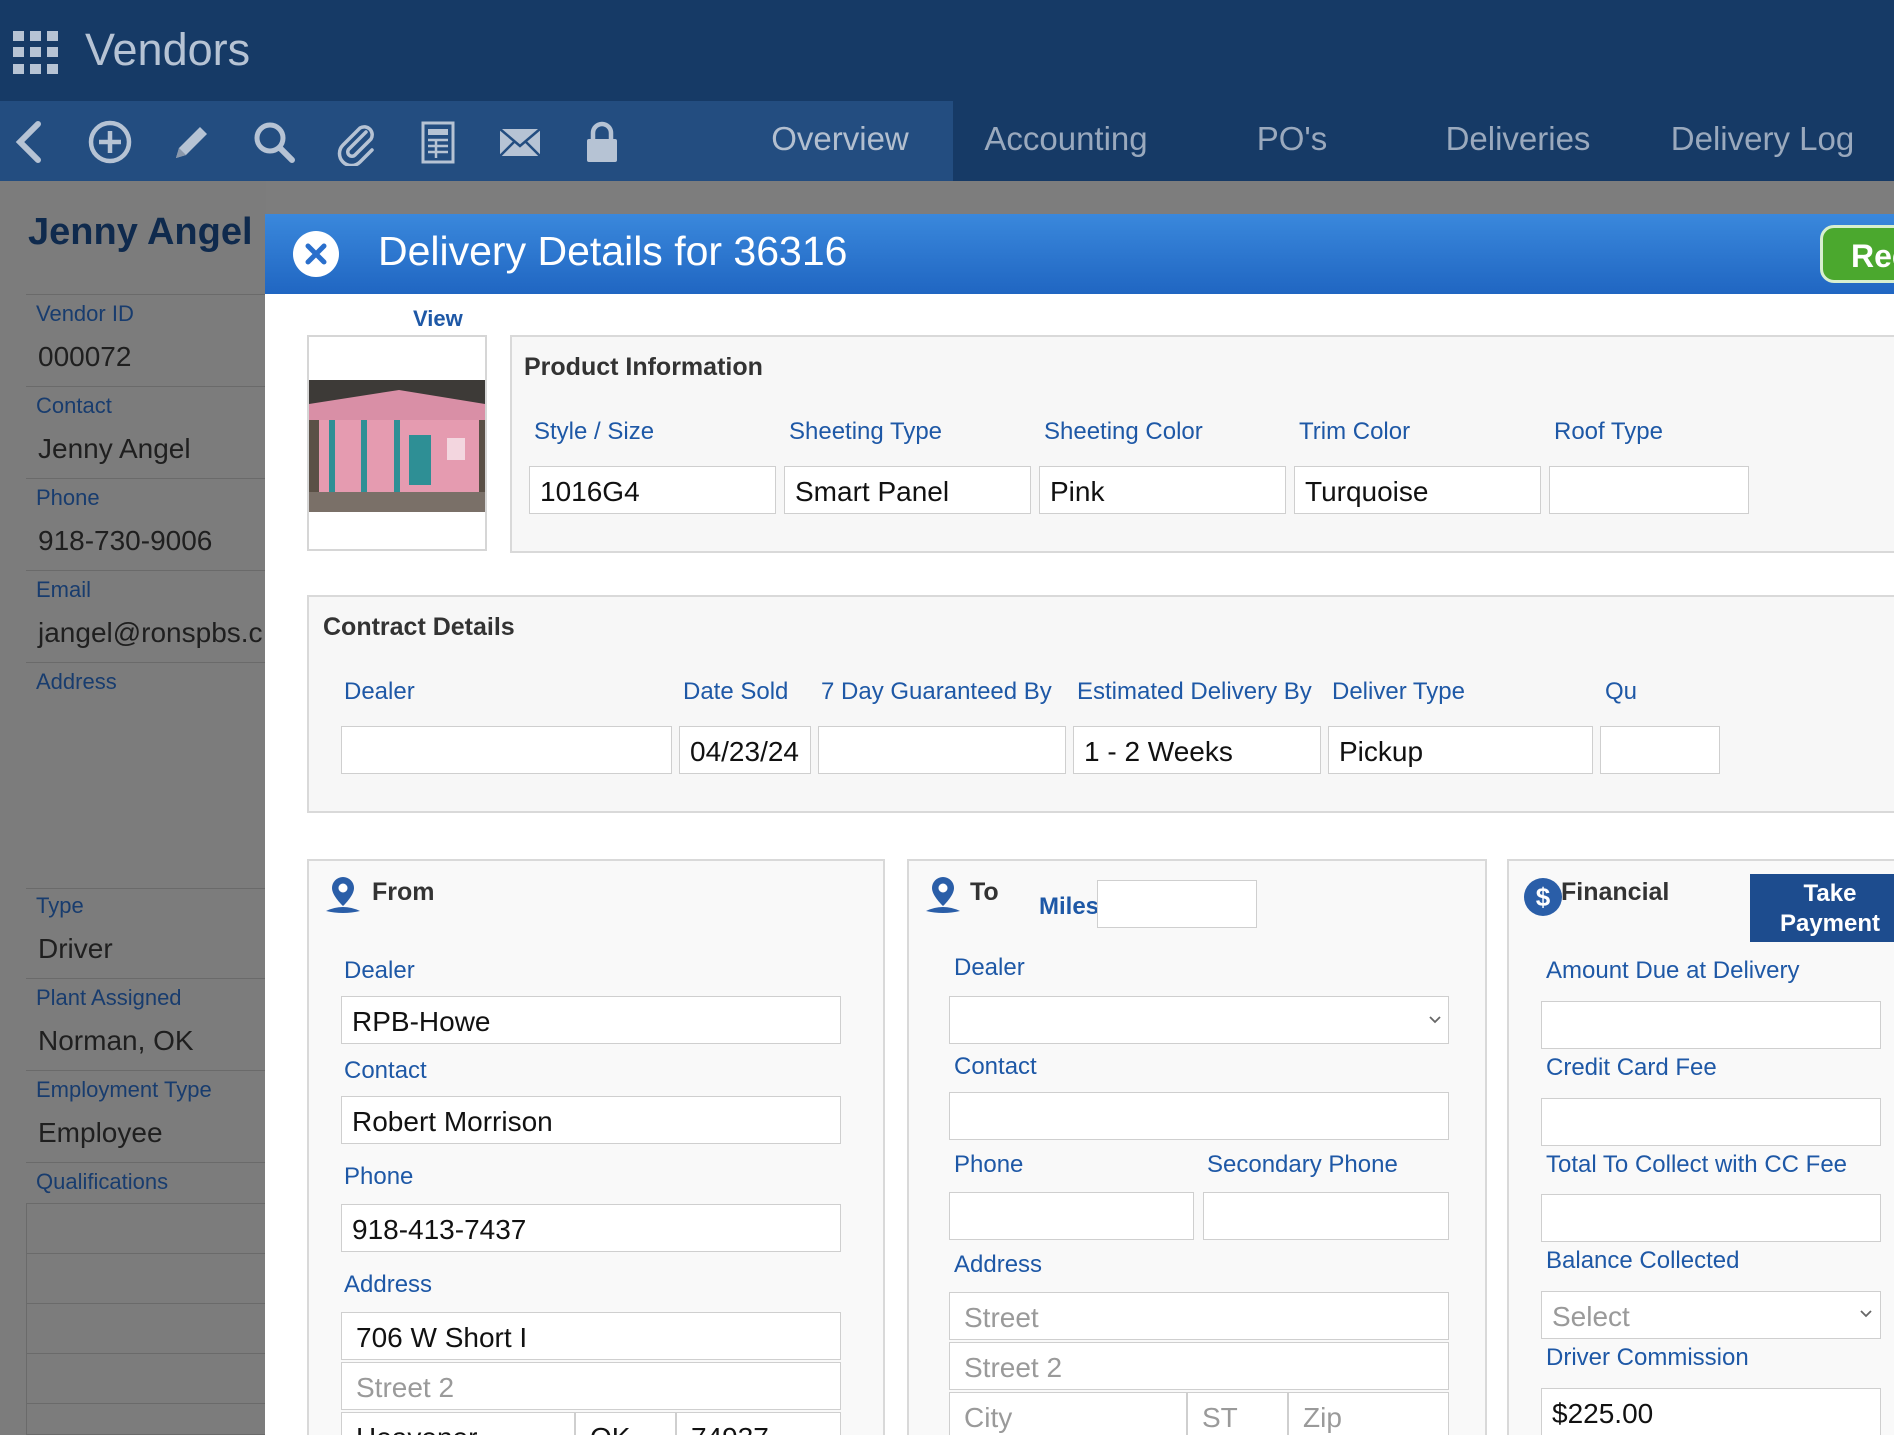 The height and width of the screenshot is (1435, 1894). I want to click on guaranteed-by-label: 7 Day Guaranteed By, so click(936, 691).